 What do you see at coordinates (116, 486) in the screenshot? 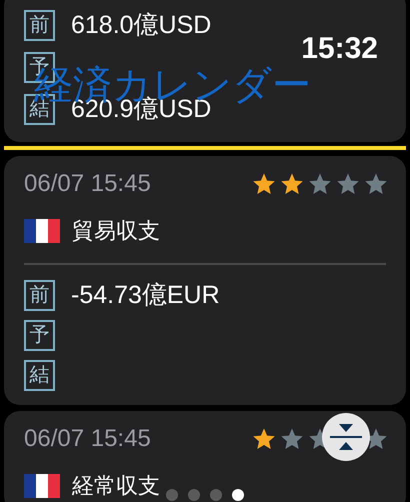
I see `event-name: 経常収支` at bounding box center [116, 486].